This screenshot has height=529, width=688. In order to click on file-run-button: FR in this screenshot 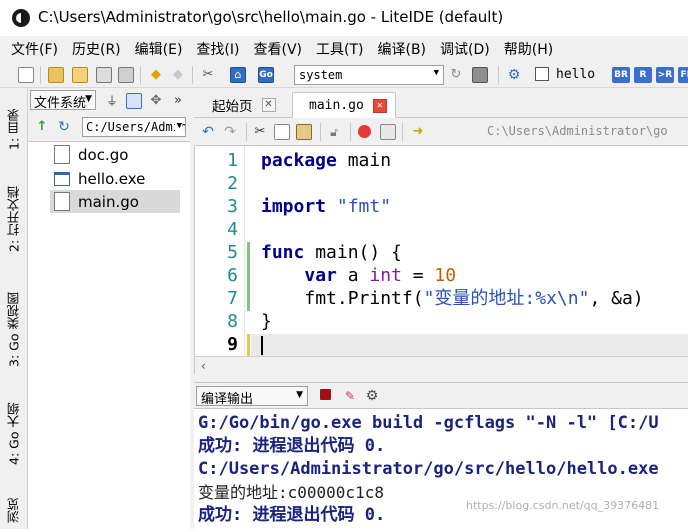, I will do `click(683, 75)`.